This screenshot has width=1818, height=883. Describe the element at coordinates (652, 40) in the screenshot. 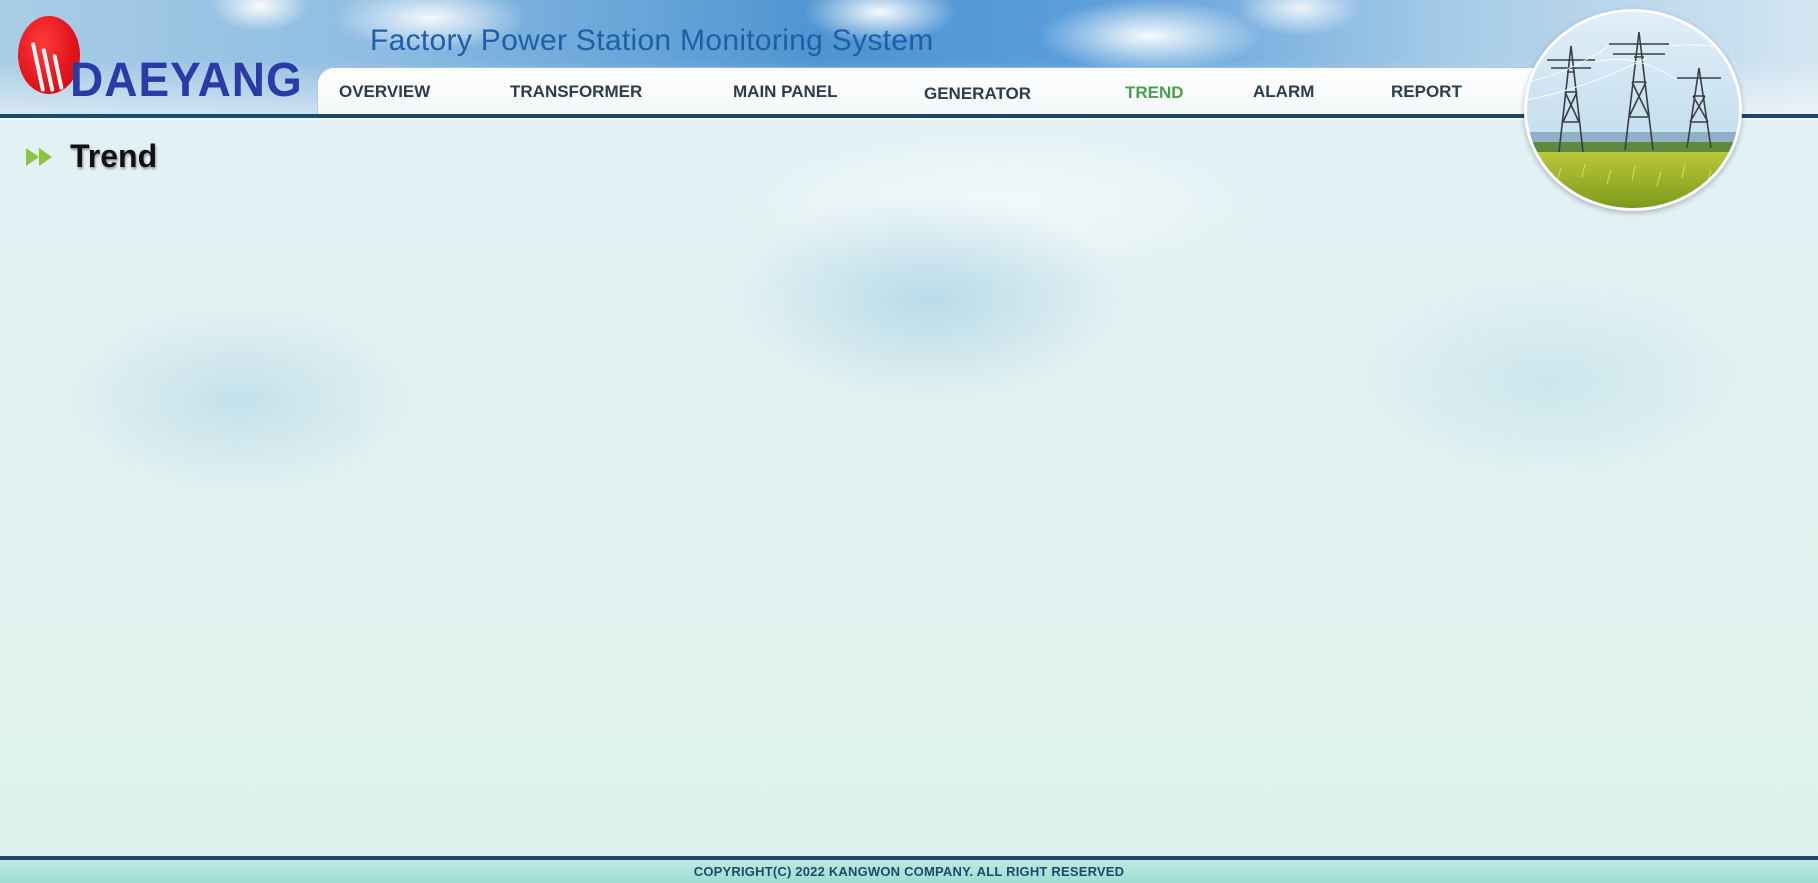

I see `app-title: Factory Power Station Monitoring System` at that location.